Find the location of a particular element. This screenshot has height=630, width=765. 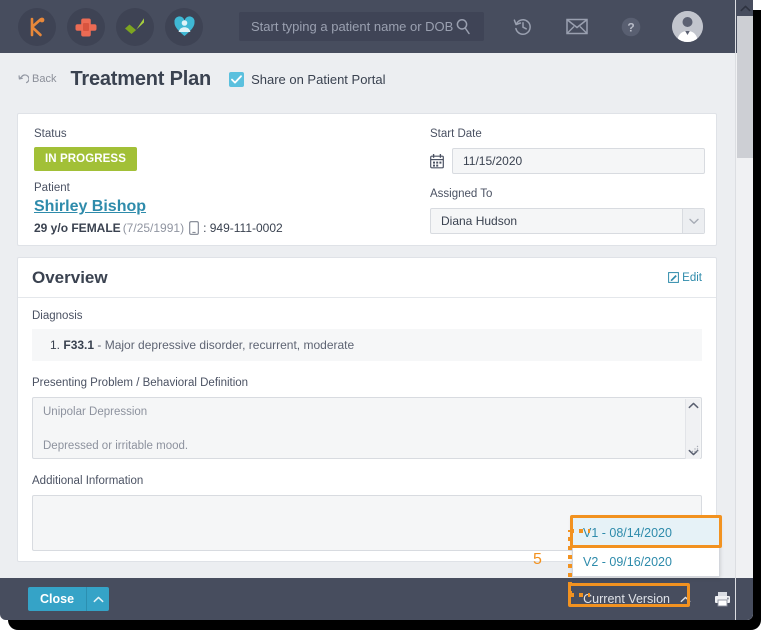

page-title: Treatment Plan is located at coordinates (141, 78).